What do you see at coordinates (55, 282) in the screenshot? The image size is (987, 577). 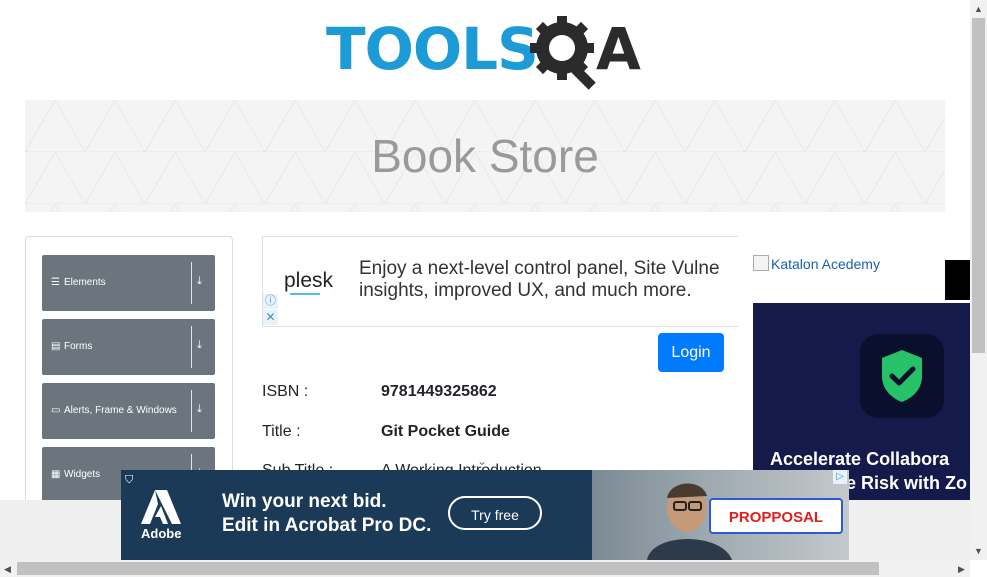 I see `menu-lines-icon: ☰` at bounding box center [55, 282].